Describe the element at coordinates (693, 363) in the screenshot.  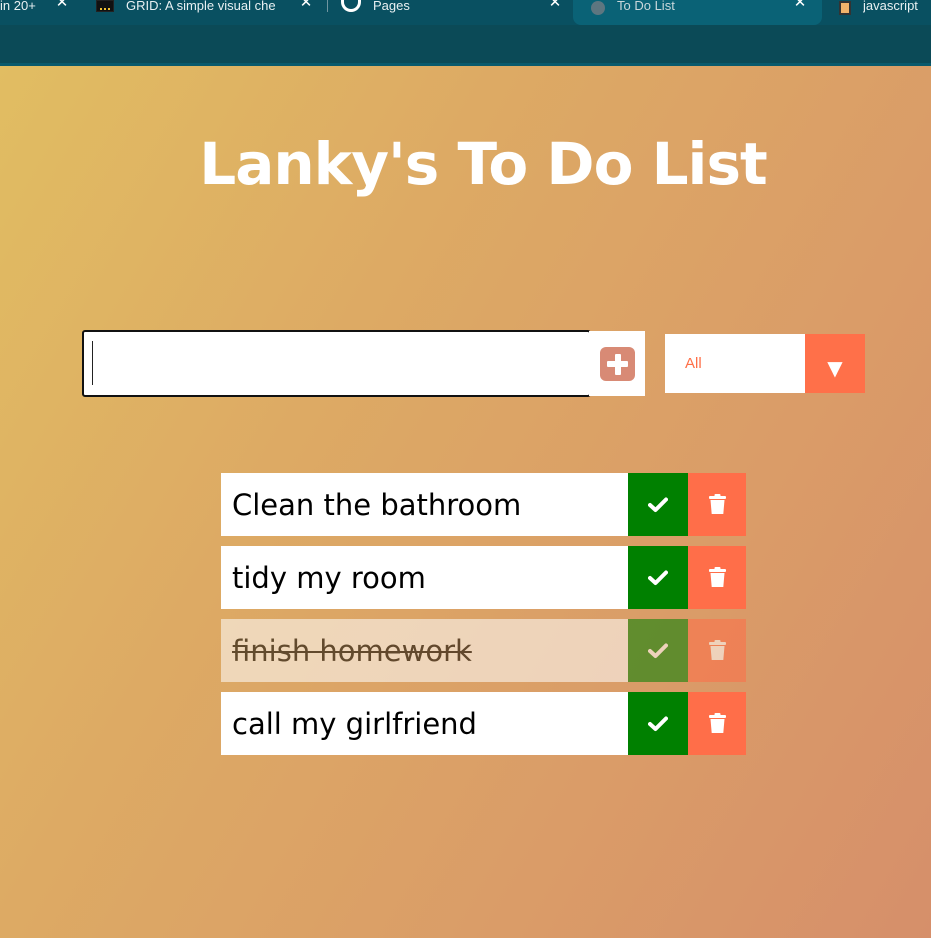
I see `filter-selected-value: All` at that location.